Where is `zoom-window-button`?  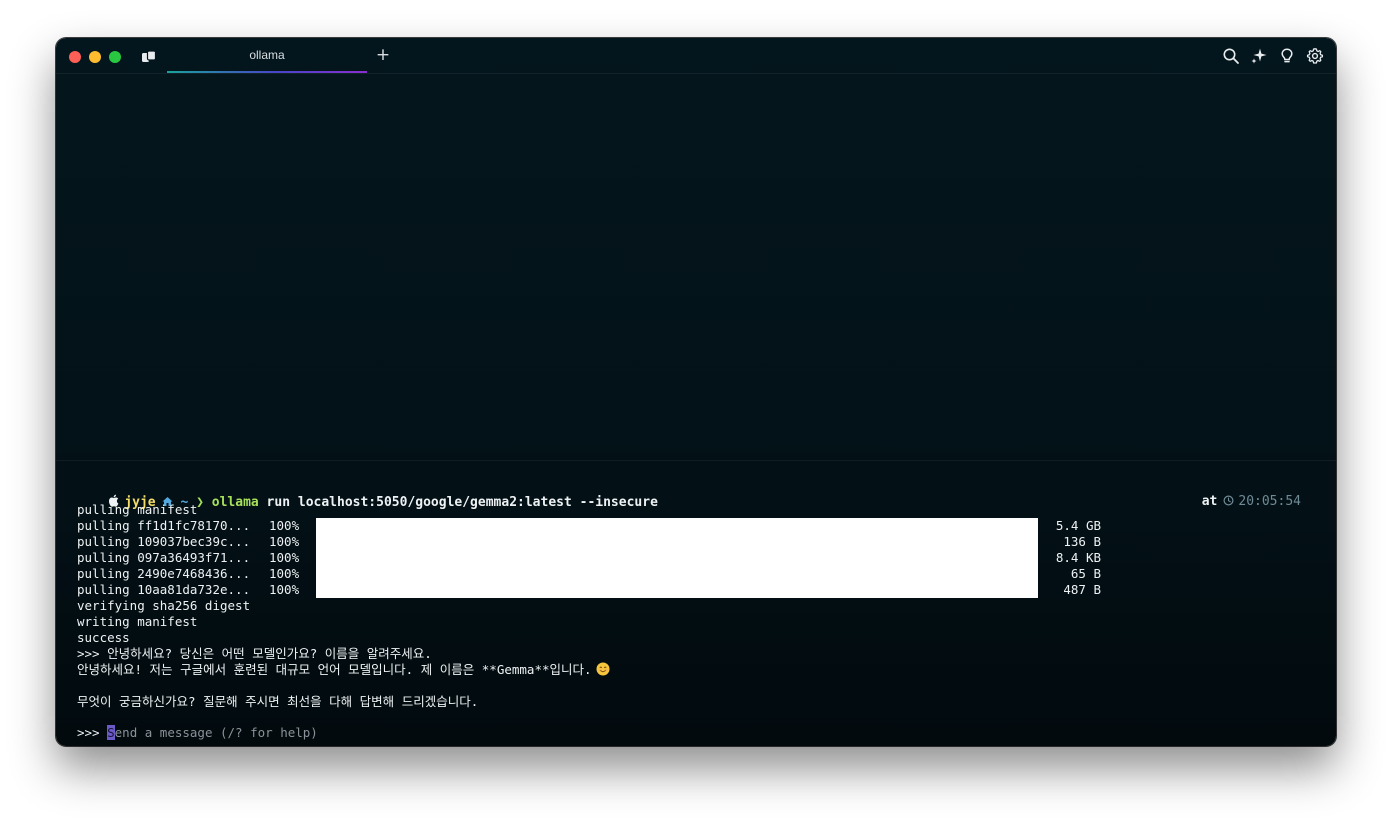 zoom-window-button is located at coordinates (115, 57).